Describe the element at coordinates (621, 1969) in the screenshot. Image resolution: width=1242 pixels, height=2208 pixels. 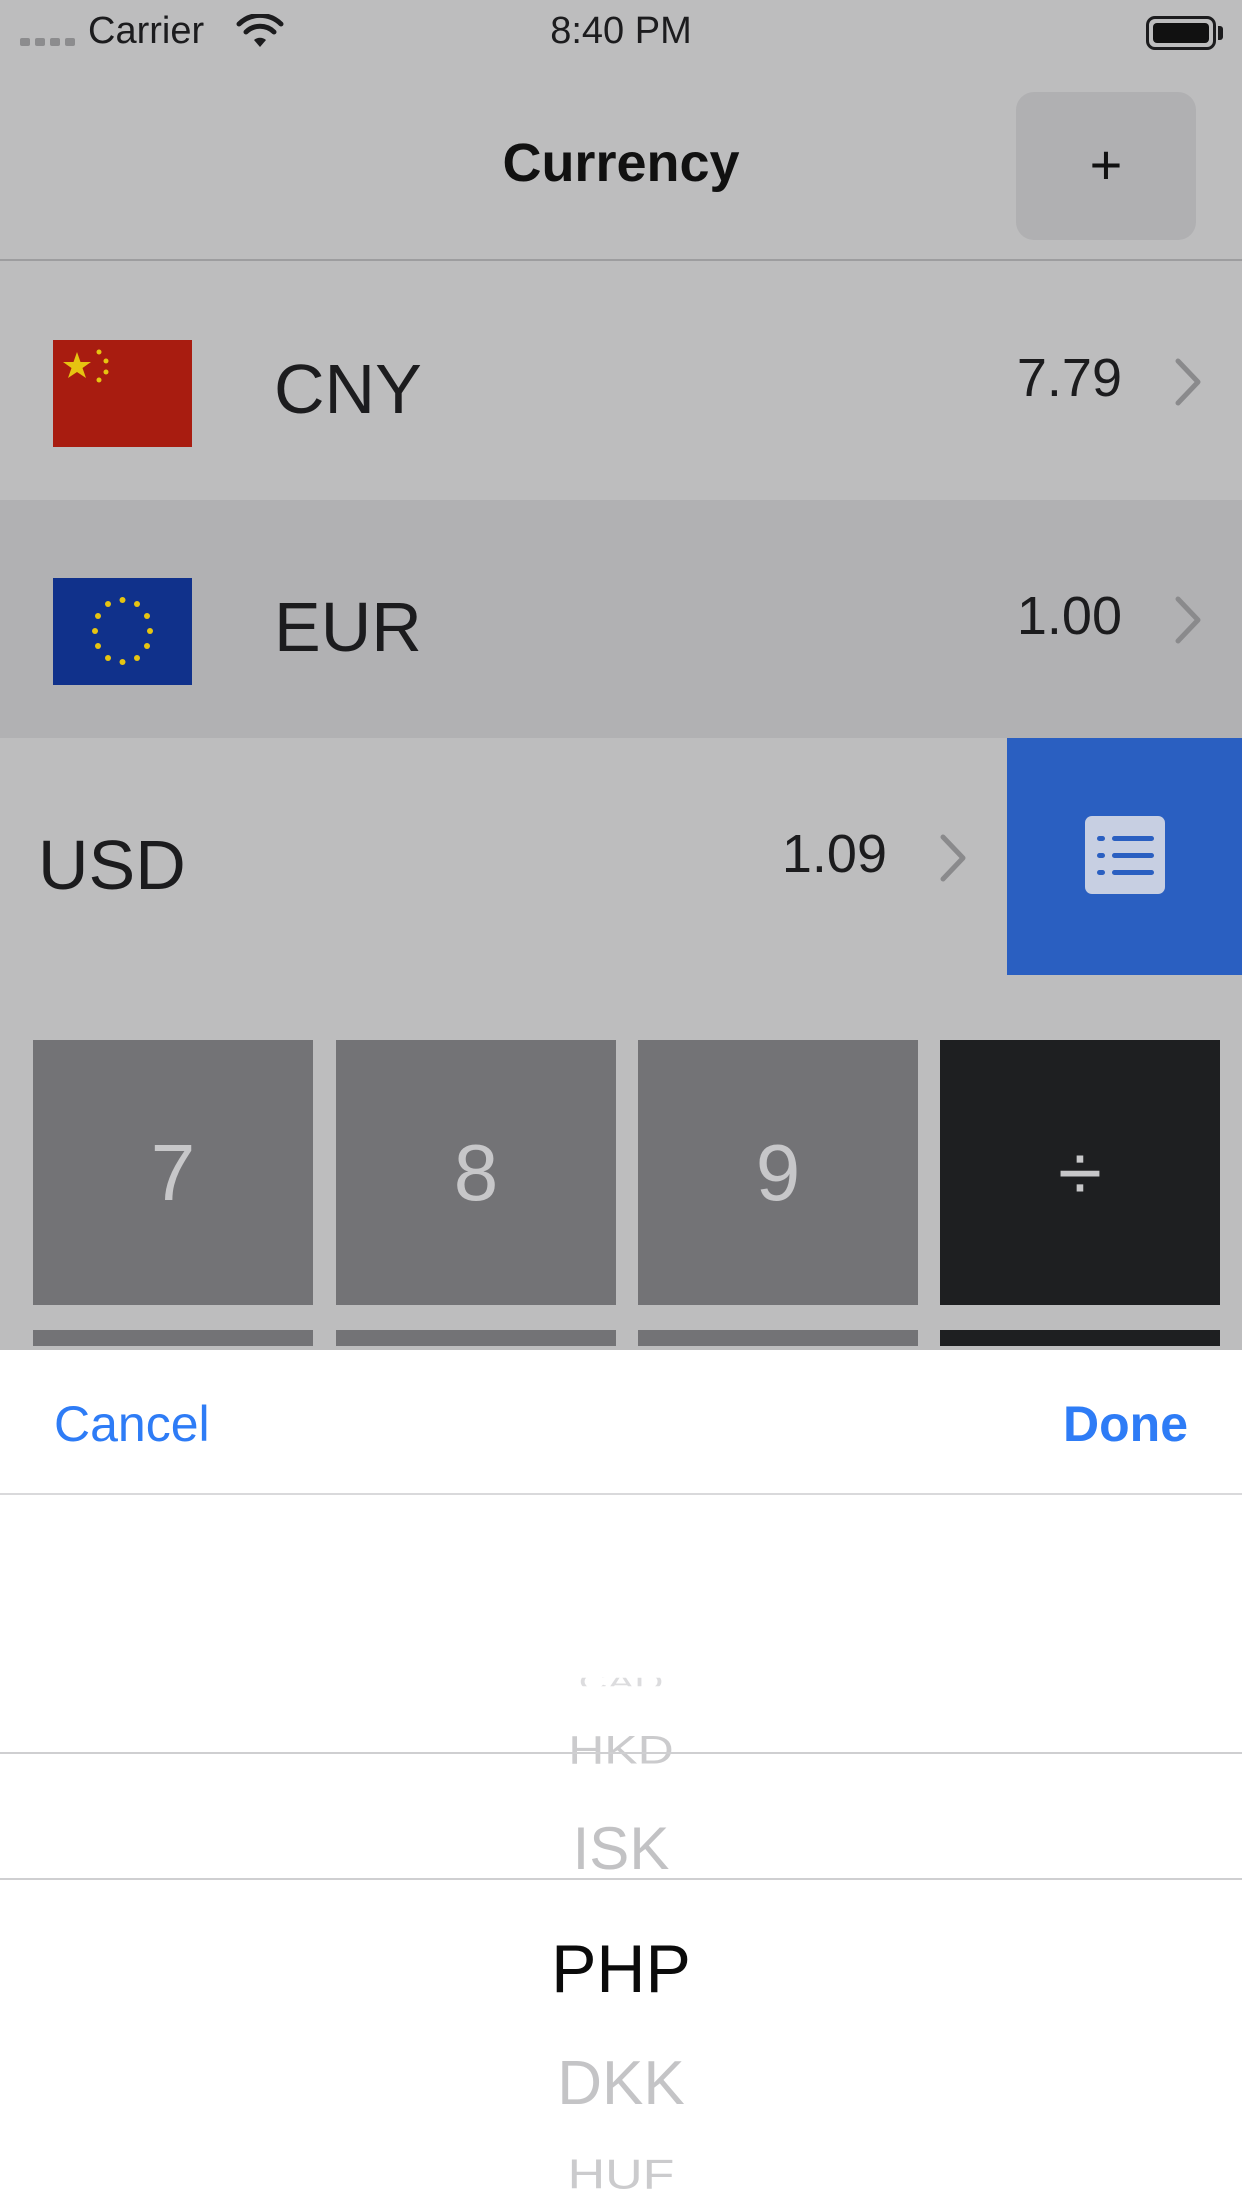
I see `picker-selected-option: PHP` at that location.